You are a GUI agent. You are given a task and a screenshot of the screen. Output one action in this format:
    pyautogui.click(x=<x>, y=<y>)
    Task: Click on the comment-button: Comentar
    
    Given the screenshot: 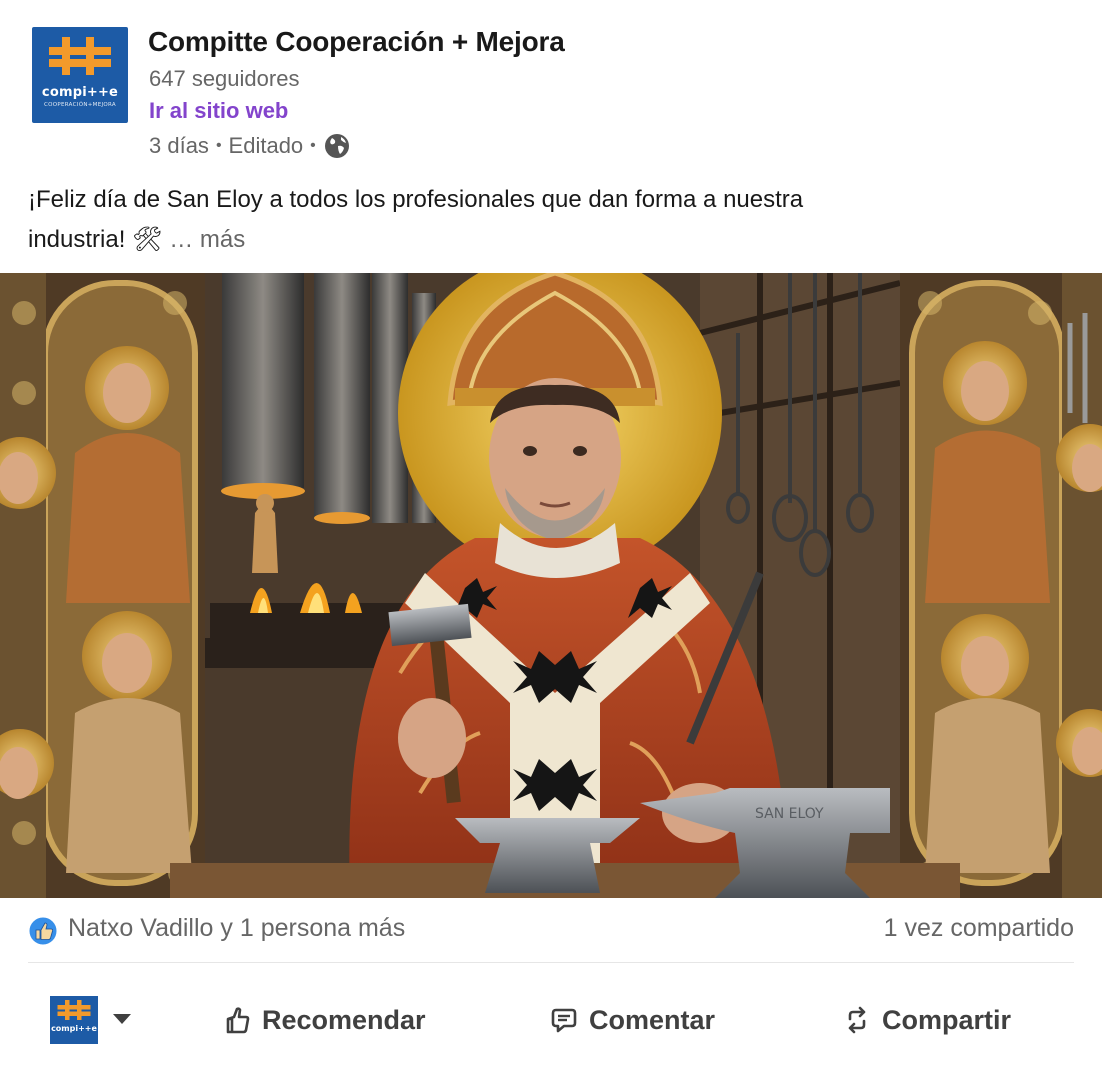 What is the action you would take?
    pyautogui.click(x=632, y=1020)
    